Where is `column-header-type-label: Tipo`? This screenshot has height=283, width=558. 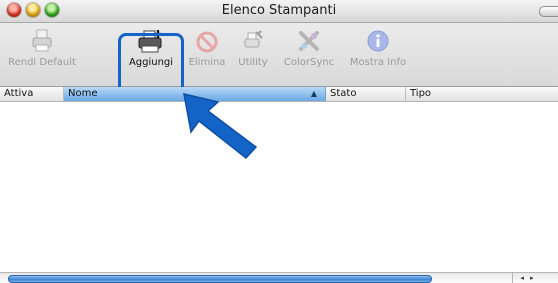 column-header-type-label: Tipo is located at coordinates (421, 93).